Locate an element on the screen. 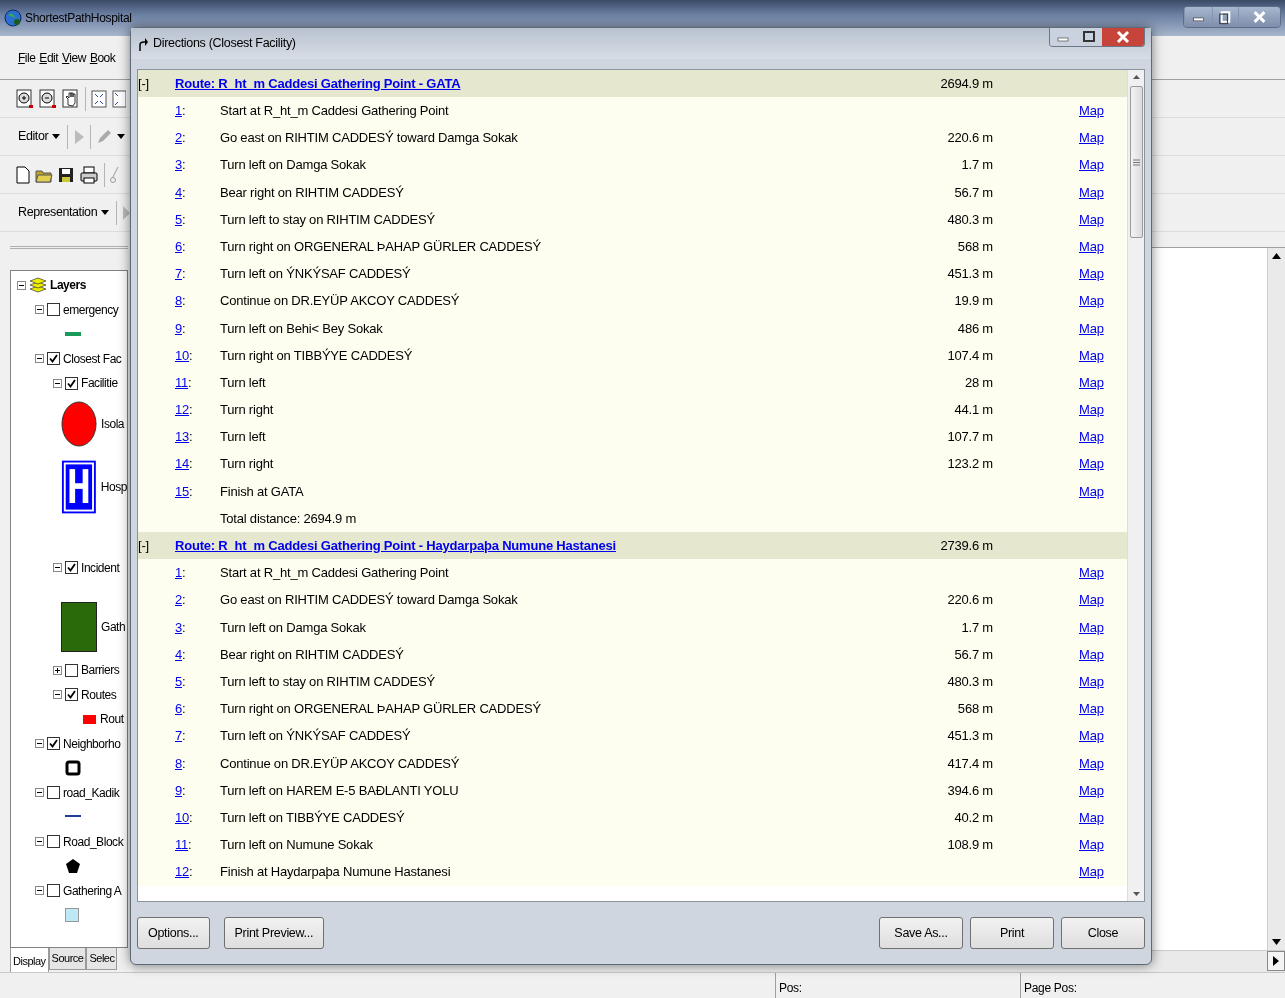 The height and width of the screenshot is (998, 1285). step-distance: 1.7 m is located at coordinates (976, 627).